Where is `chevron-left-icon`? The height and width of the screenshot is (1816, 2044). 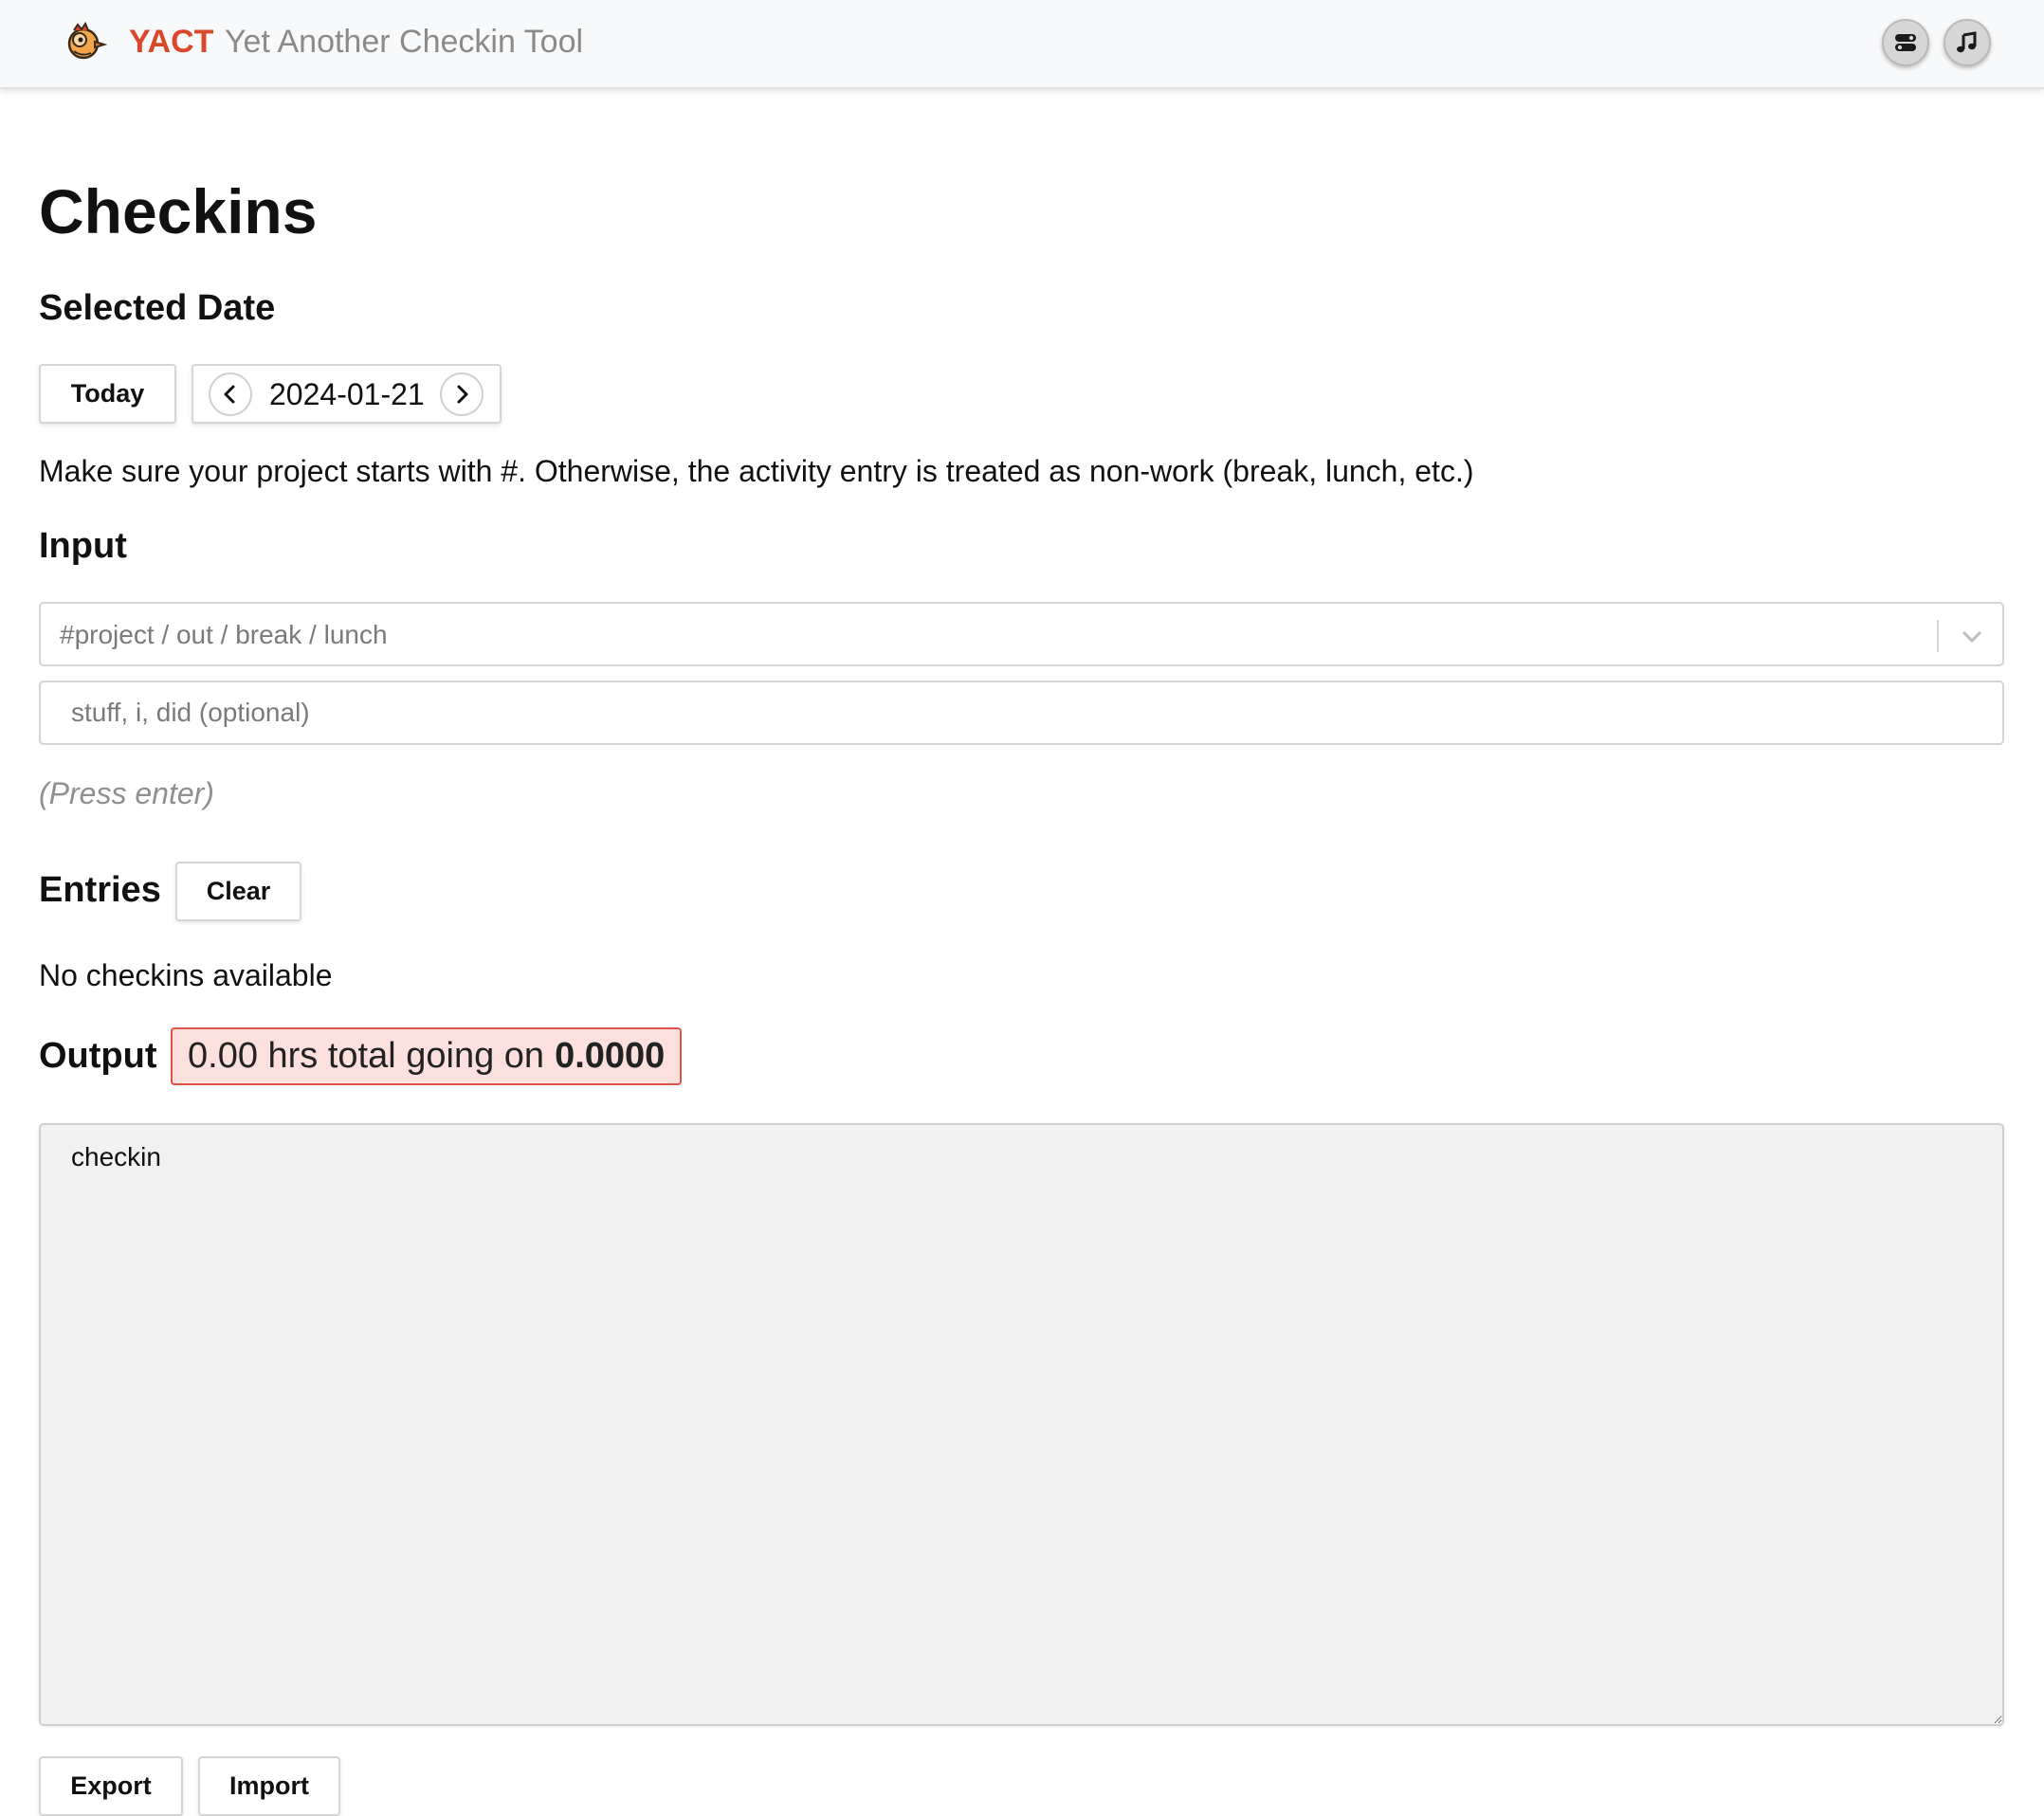
chevron-left-icon is located at coordinates (229, 394).